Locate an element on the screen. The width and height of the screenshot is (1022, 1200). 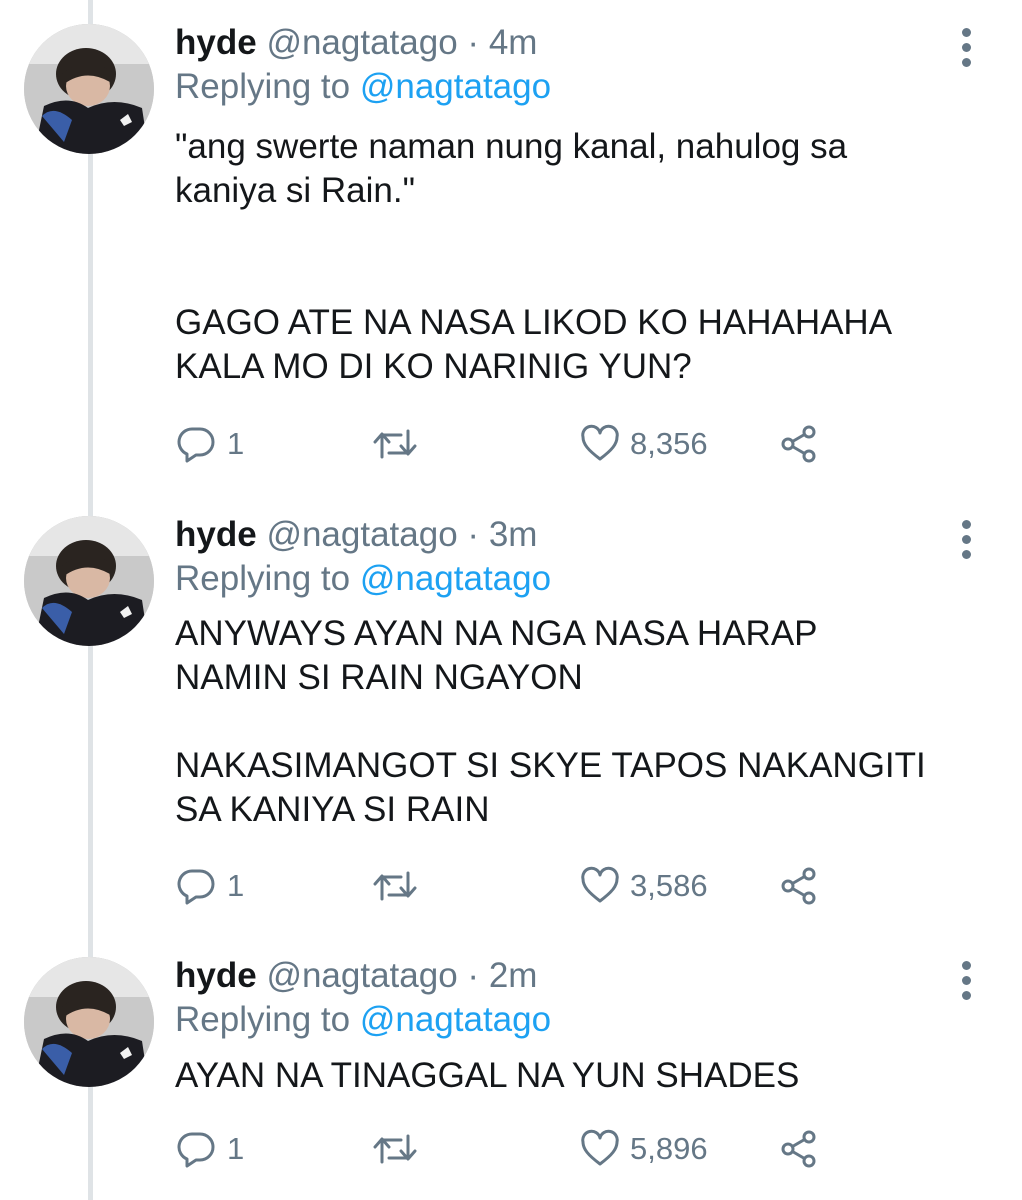
tweet-header: hyde @nagtatago · 3m is located at coordinates (356, 535).